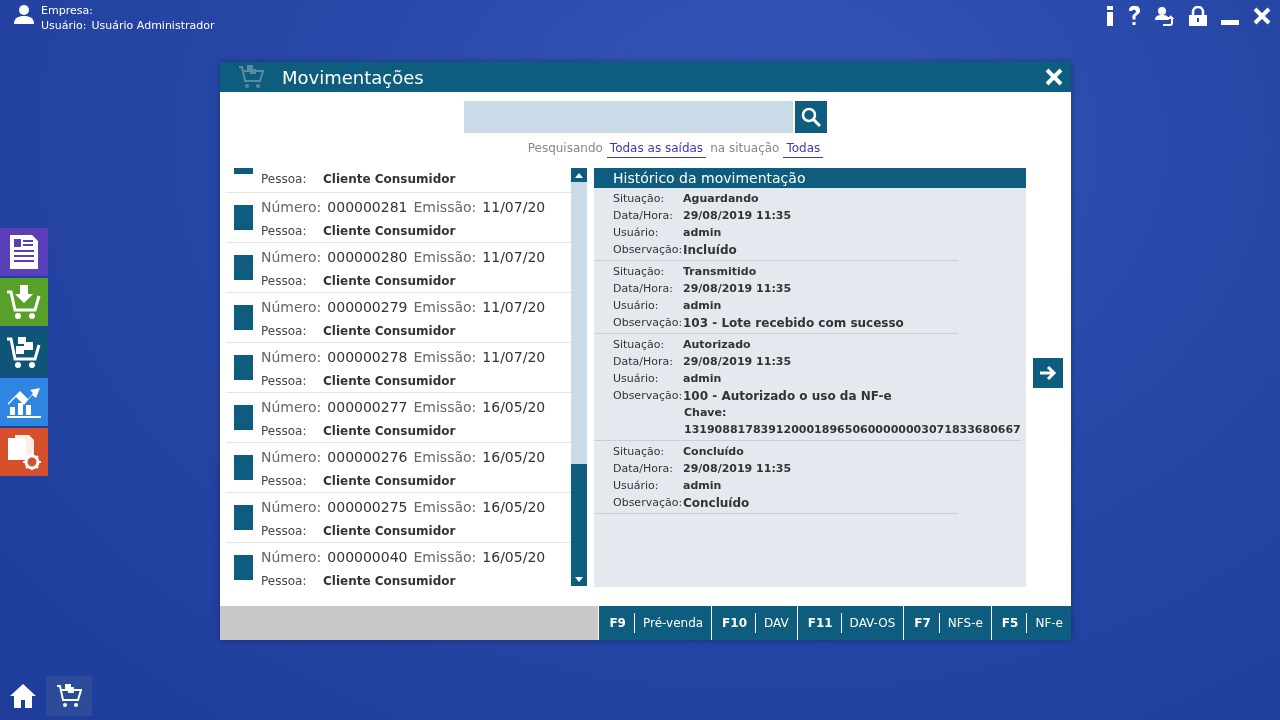  What do you see at coordinates (579, 377) in the screenshot?
I see `scrollbar` at bounding box center [579, 377].